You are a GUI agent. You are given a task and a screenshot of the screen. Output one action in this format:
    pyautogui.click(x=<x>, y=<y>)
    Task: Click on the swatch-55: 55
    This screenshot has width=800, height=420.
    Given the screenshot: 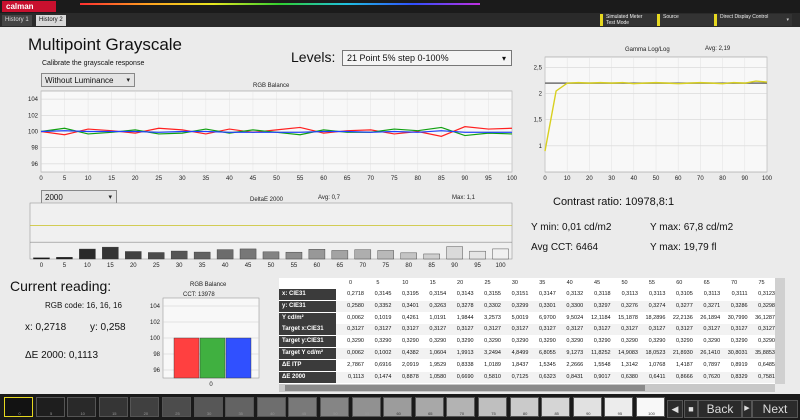 What is the action you would take?
    pyautogui.click(x=366, y=407)
    